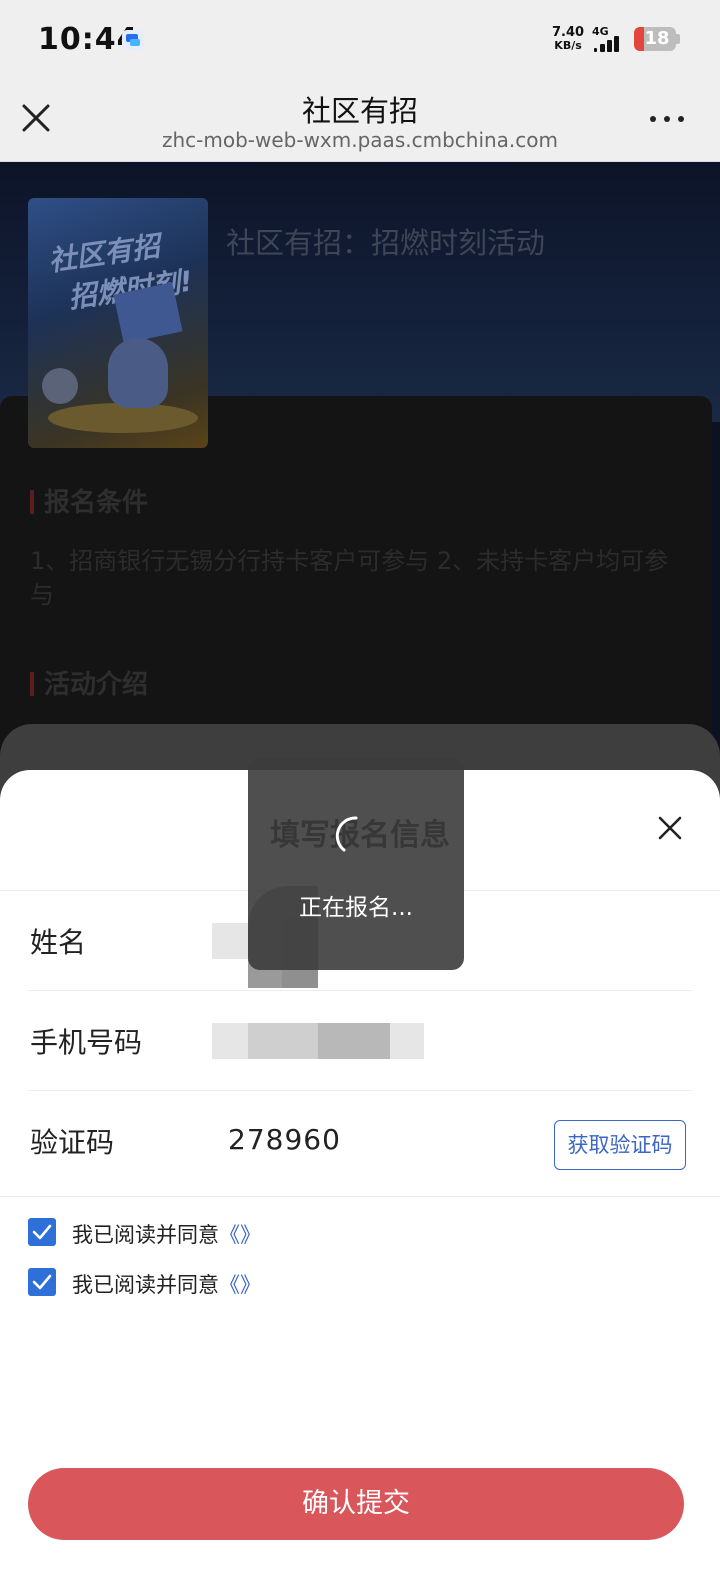  I want to click on code-input: 278960, so click(284, 1139).